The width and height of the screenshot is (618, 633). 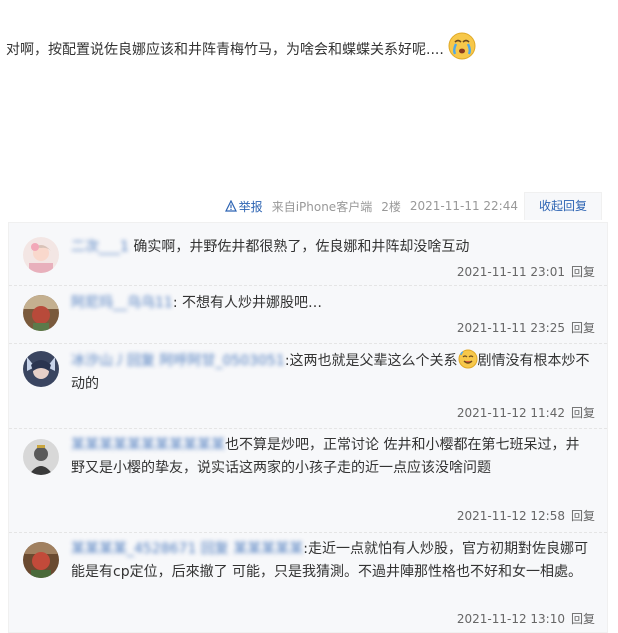 What do you see at coordinates (510, 516) in the screenshot?
I see `reply-time: 2021-11-12 12:58` at bounding box center [510, 516].